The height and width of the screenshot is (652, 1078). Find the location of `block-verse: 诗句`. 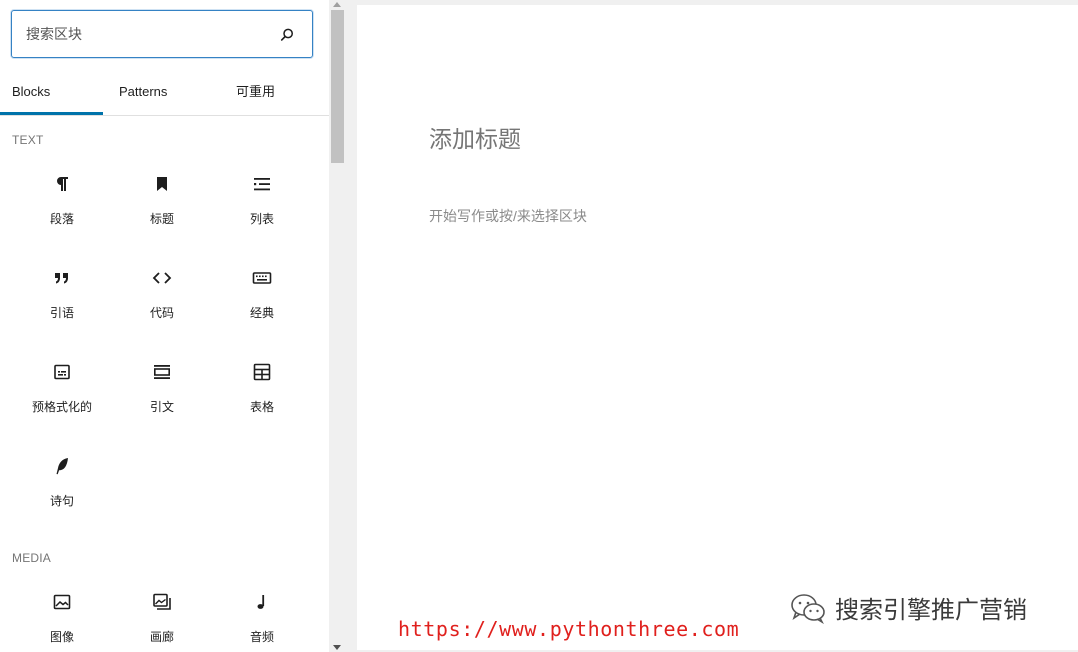

block-verse: 诗句 is located at coordinates (62, 484).